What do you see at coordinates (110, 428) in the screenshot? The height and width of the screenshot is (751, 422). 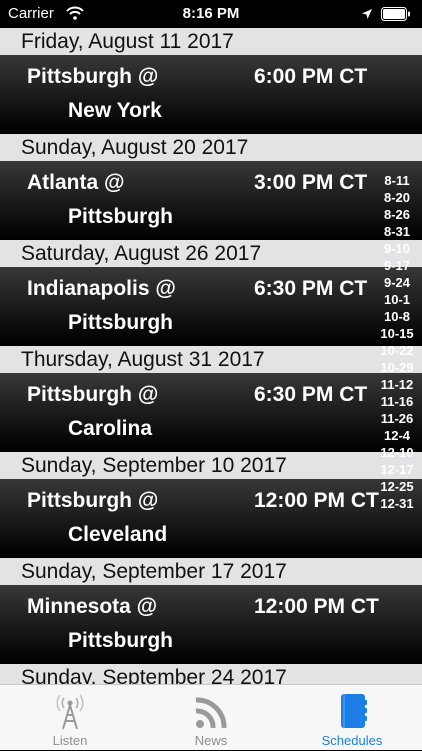 I see `away-team: Carolina` at bounding box center [110, 428].